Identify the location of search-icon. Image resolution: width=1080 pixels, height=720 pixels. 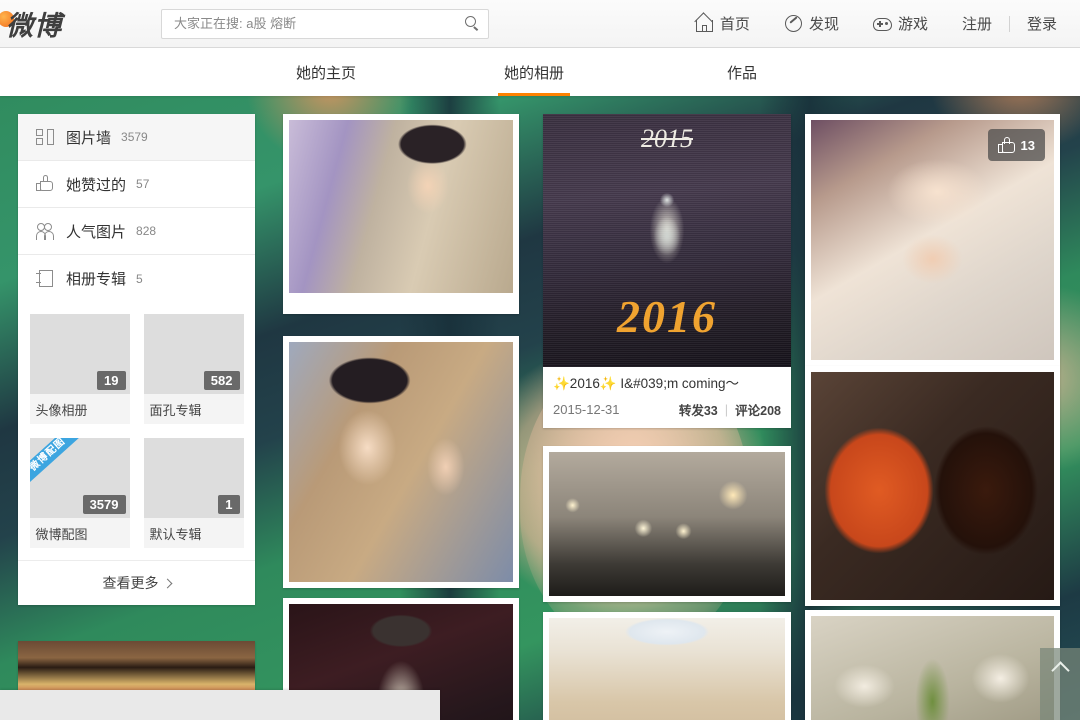
(472, 23).